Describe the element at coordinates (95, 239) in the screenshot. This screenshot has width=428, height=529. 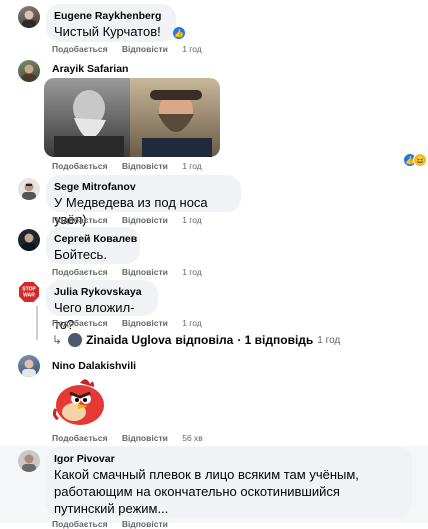
I see `comment-author: Сергей Ковалев` at that location.